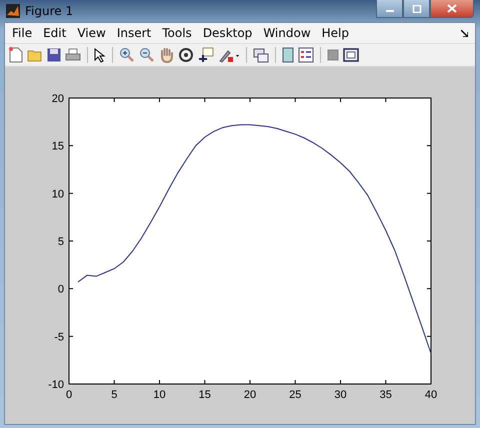 This screenshot has height=428, width=480. I want to click on pointer-button, so click(100, 55).